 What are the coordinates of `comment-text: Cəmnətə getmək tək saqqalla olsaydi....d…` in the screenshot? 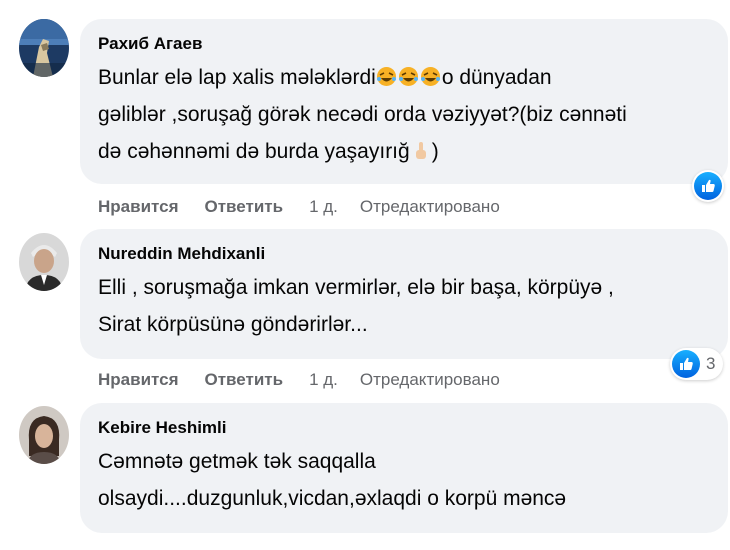 It's located at (403, 480).